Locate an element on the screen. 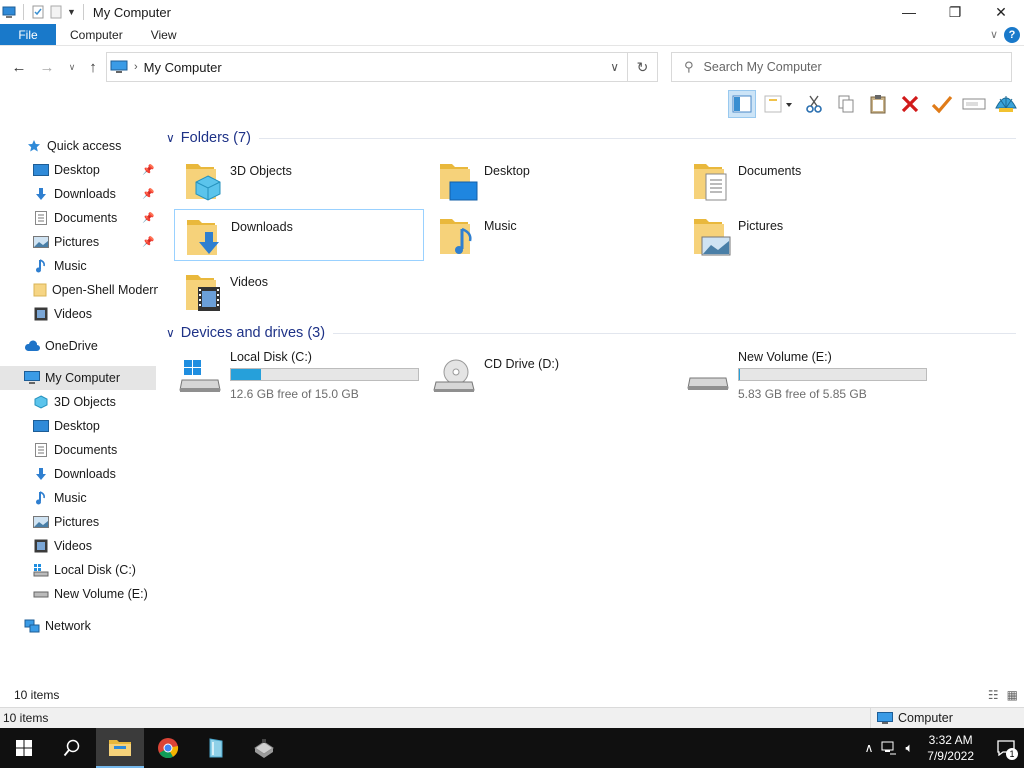 The image size is (1024, 768). folder-tile-pictures: Pictures is located at coordinates (807, 235).